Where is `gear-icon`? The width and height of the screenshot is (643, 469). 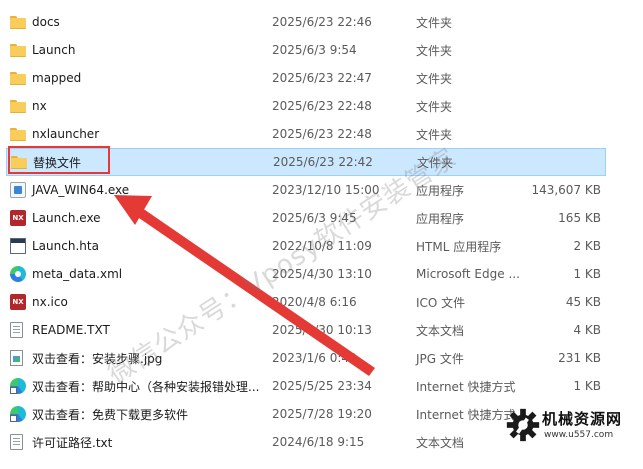
gear-icon is located at coordinates (523, 425).